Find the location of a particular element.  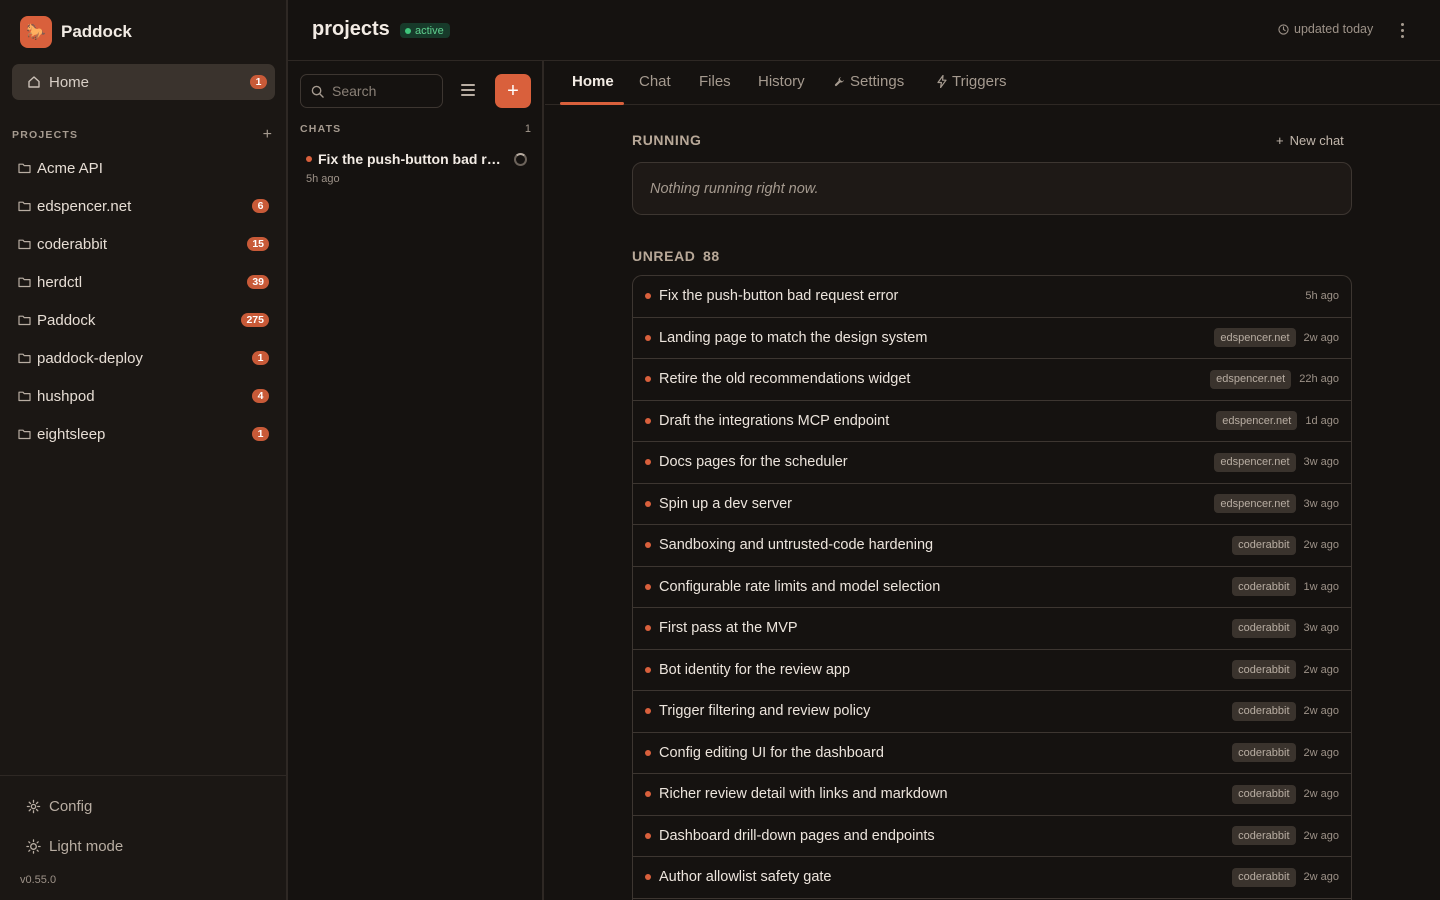

sidebar-item-home: Home 1 is located at coordinates (143, 82).